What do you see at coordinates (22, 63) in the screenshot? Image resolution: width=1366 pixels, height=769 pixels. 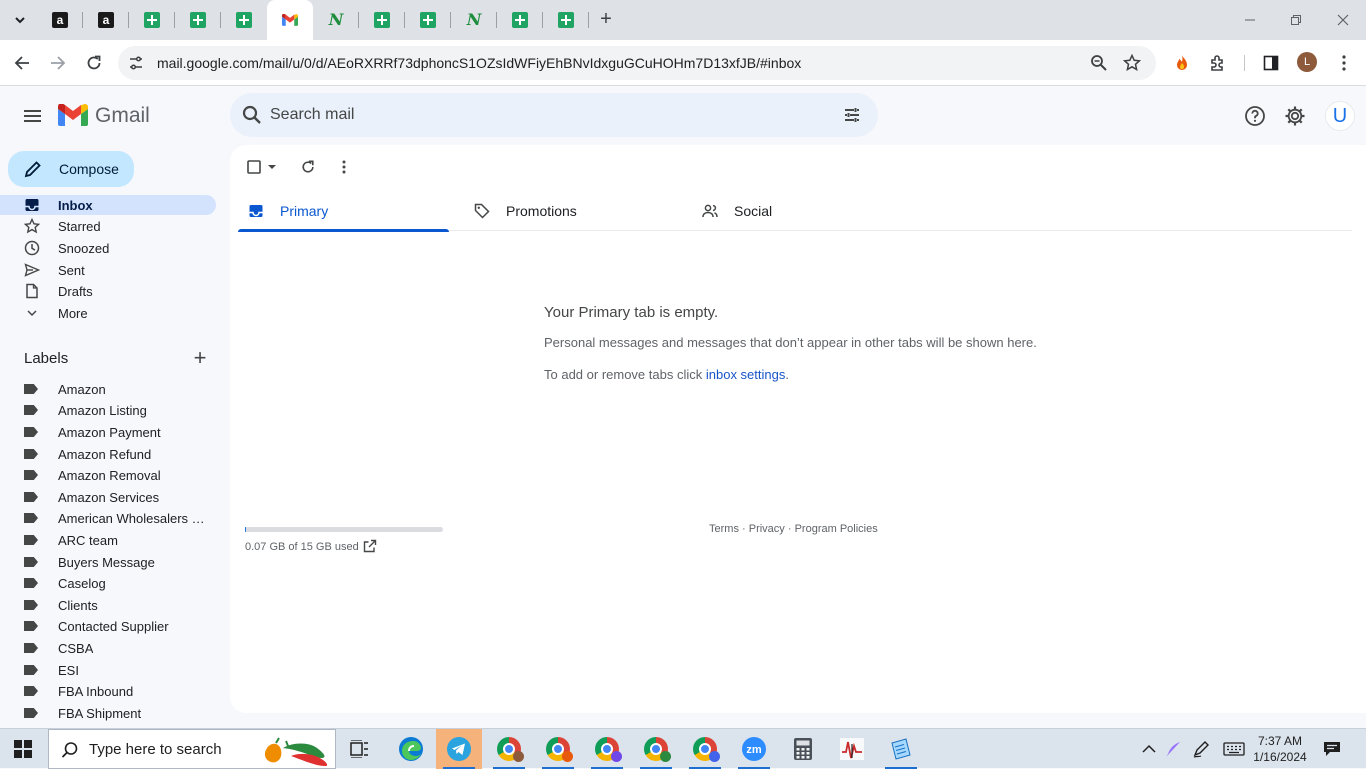 I see `back-button` at bounding box center [22, 63].